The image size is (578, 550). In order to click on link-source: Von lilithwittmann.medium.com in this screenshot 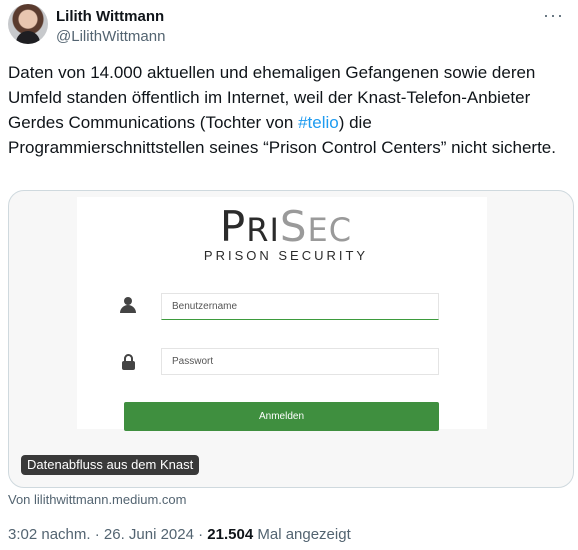, I will do `click(97, 499)`.